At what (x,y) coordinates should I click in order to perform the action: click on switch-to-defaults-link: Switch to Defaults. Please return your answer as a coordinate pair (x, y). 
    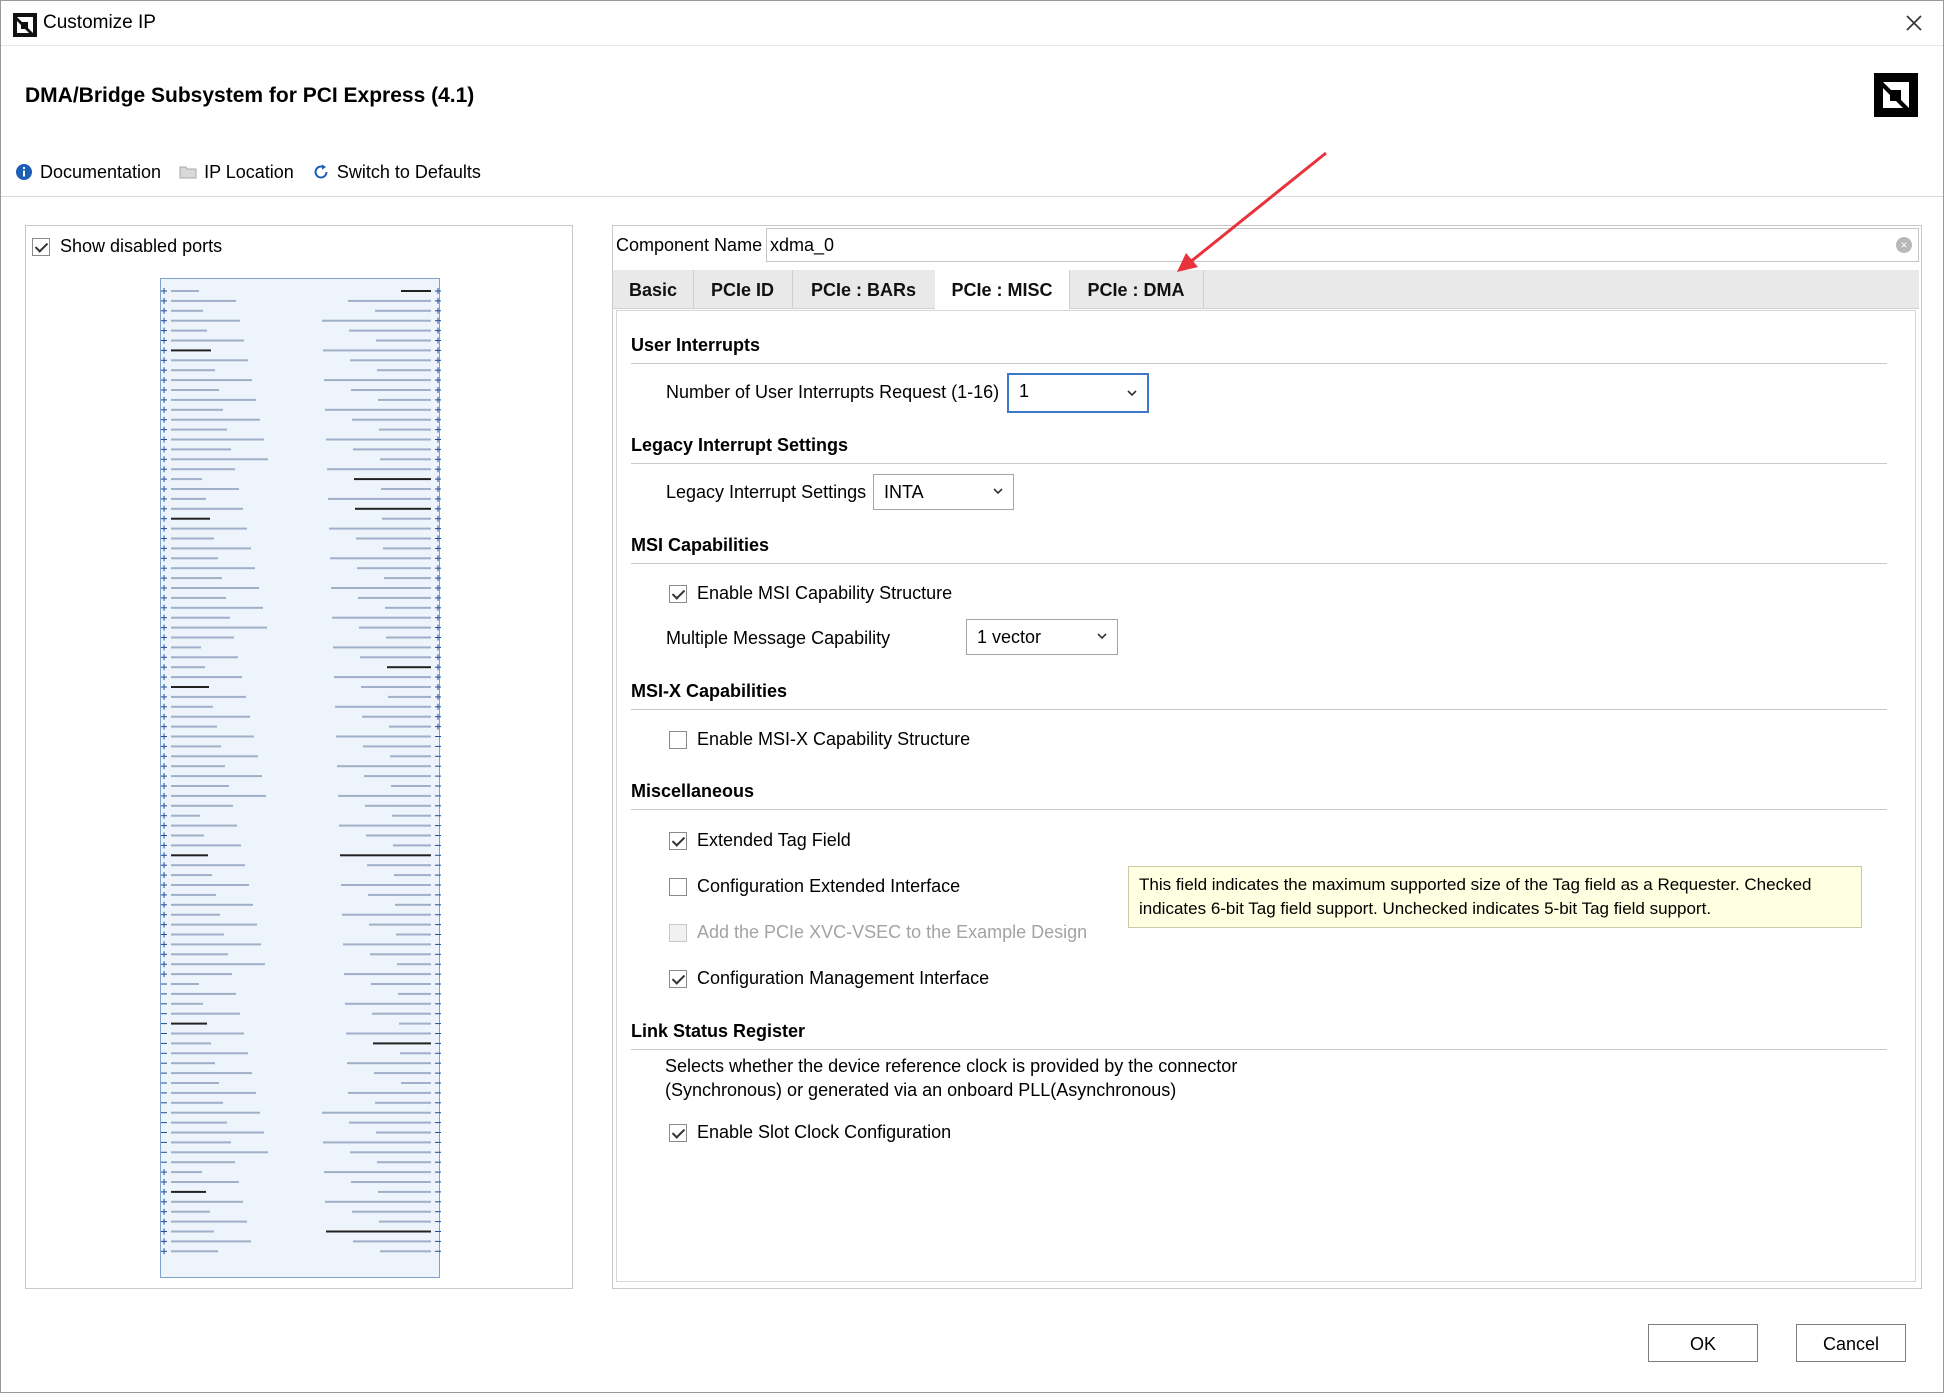
    Looking at the image, I should click on (396, 172).